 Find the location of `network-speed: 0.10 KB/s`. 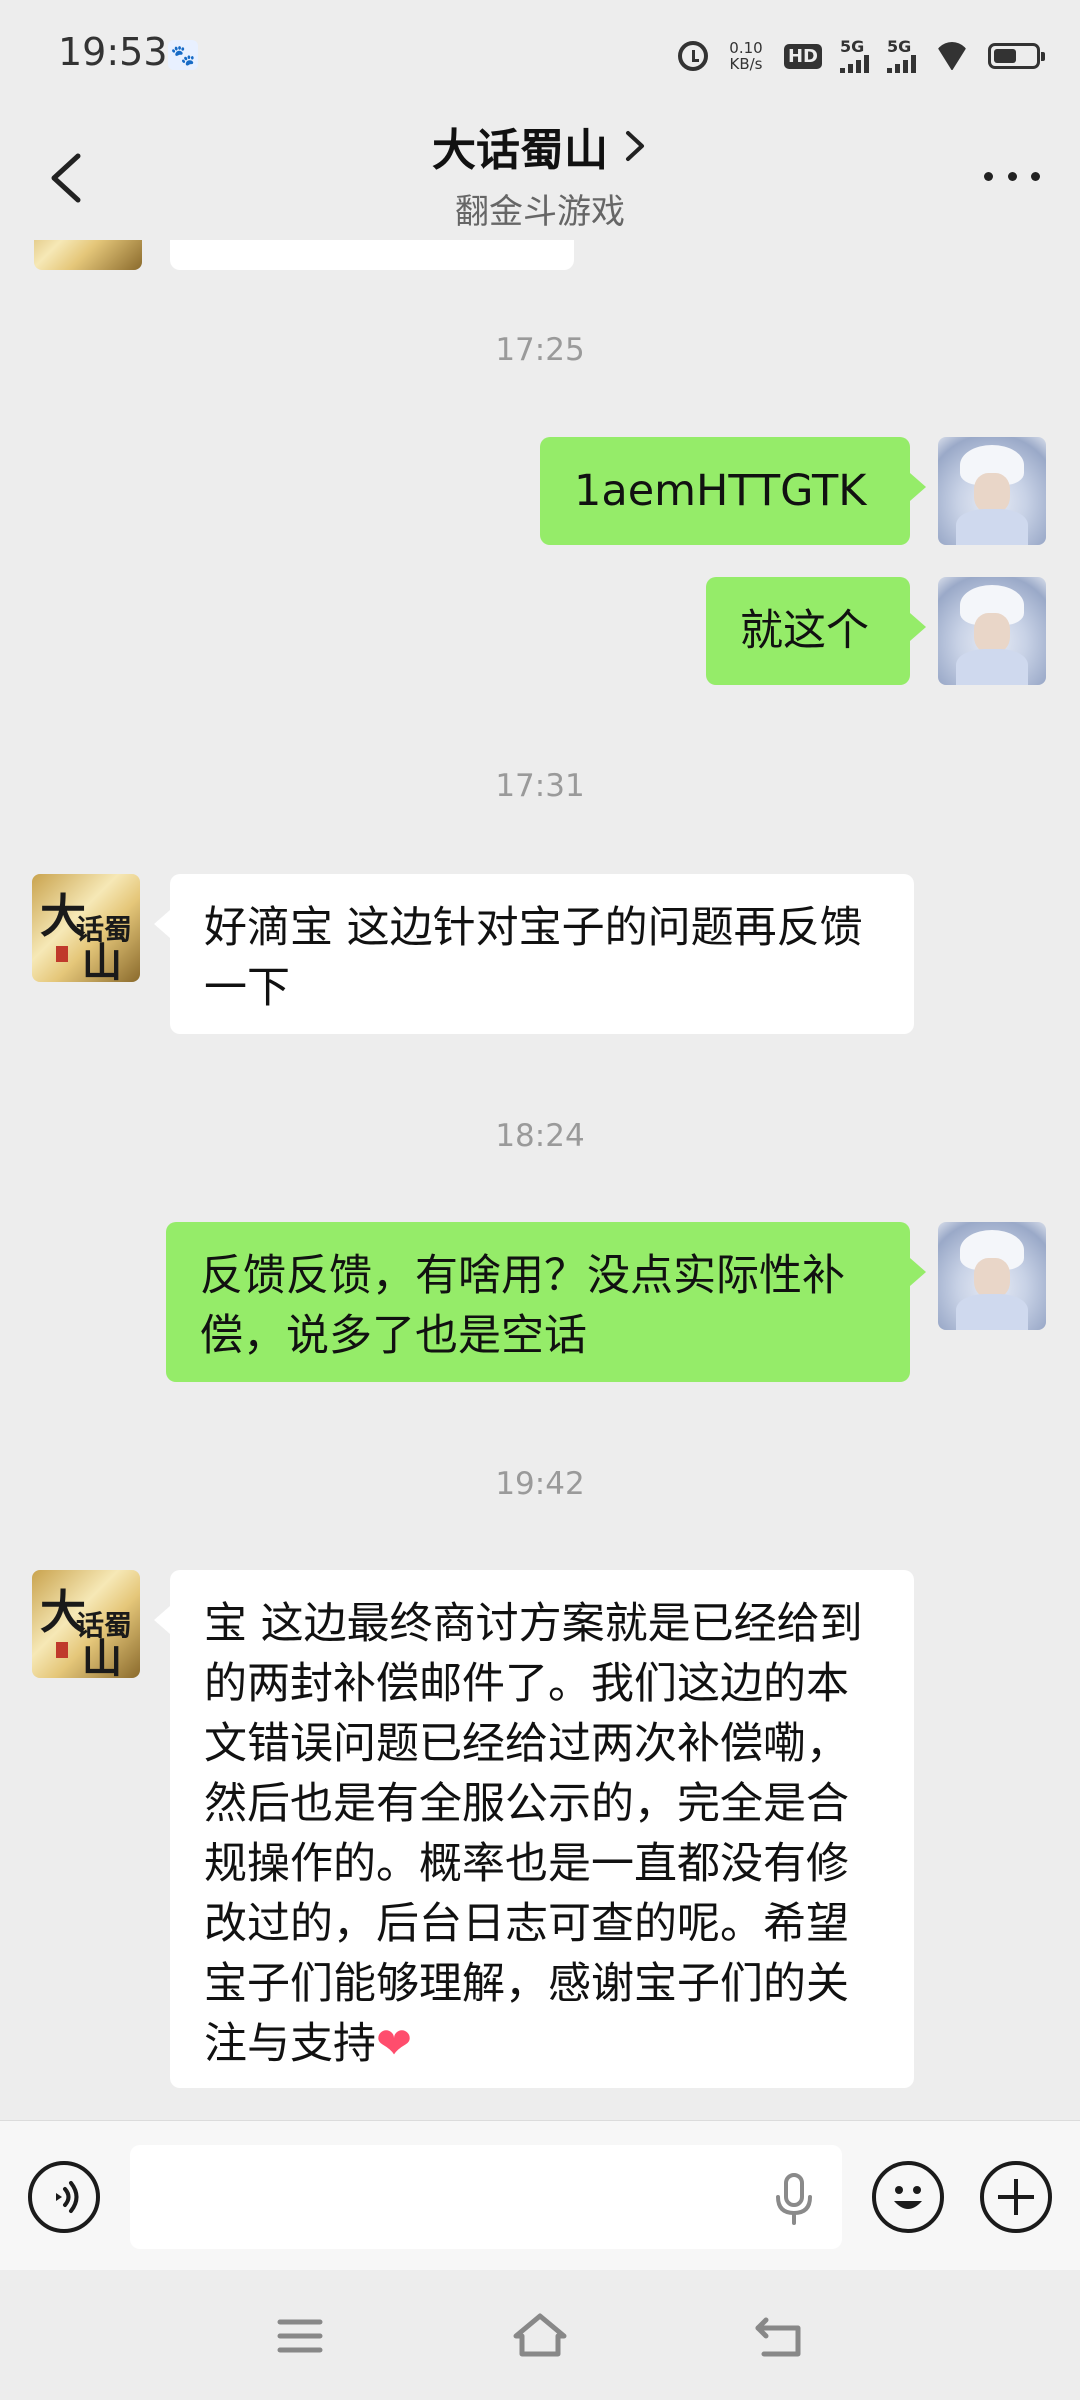

network-speed: 0.10 KB/s is located at coordinates (746, 56).